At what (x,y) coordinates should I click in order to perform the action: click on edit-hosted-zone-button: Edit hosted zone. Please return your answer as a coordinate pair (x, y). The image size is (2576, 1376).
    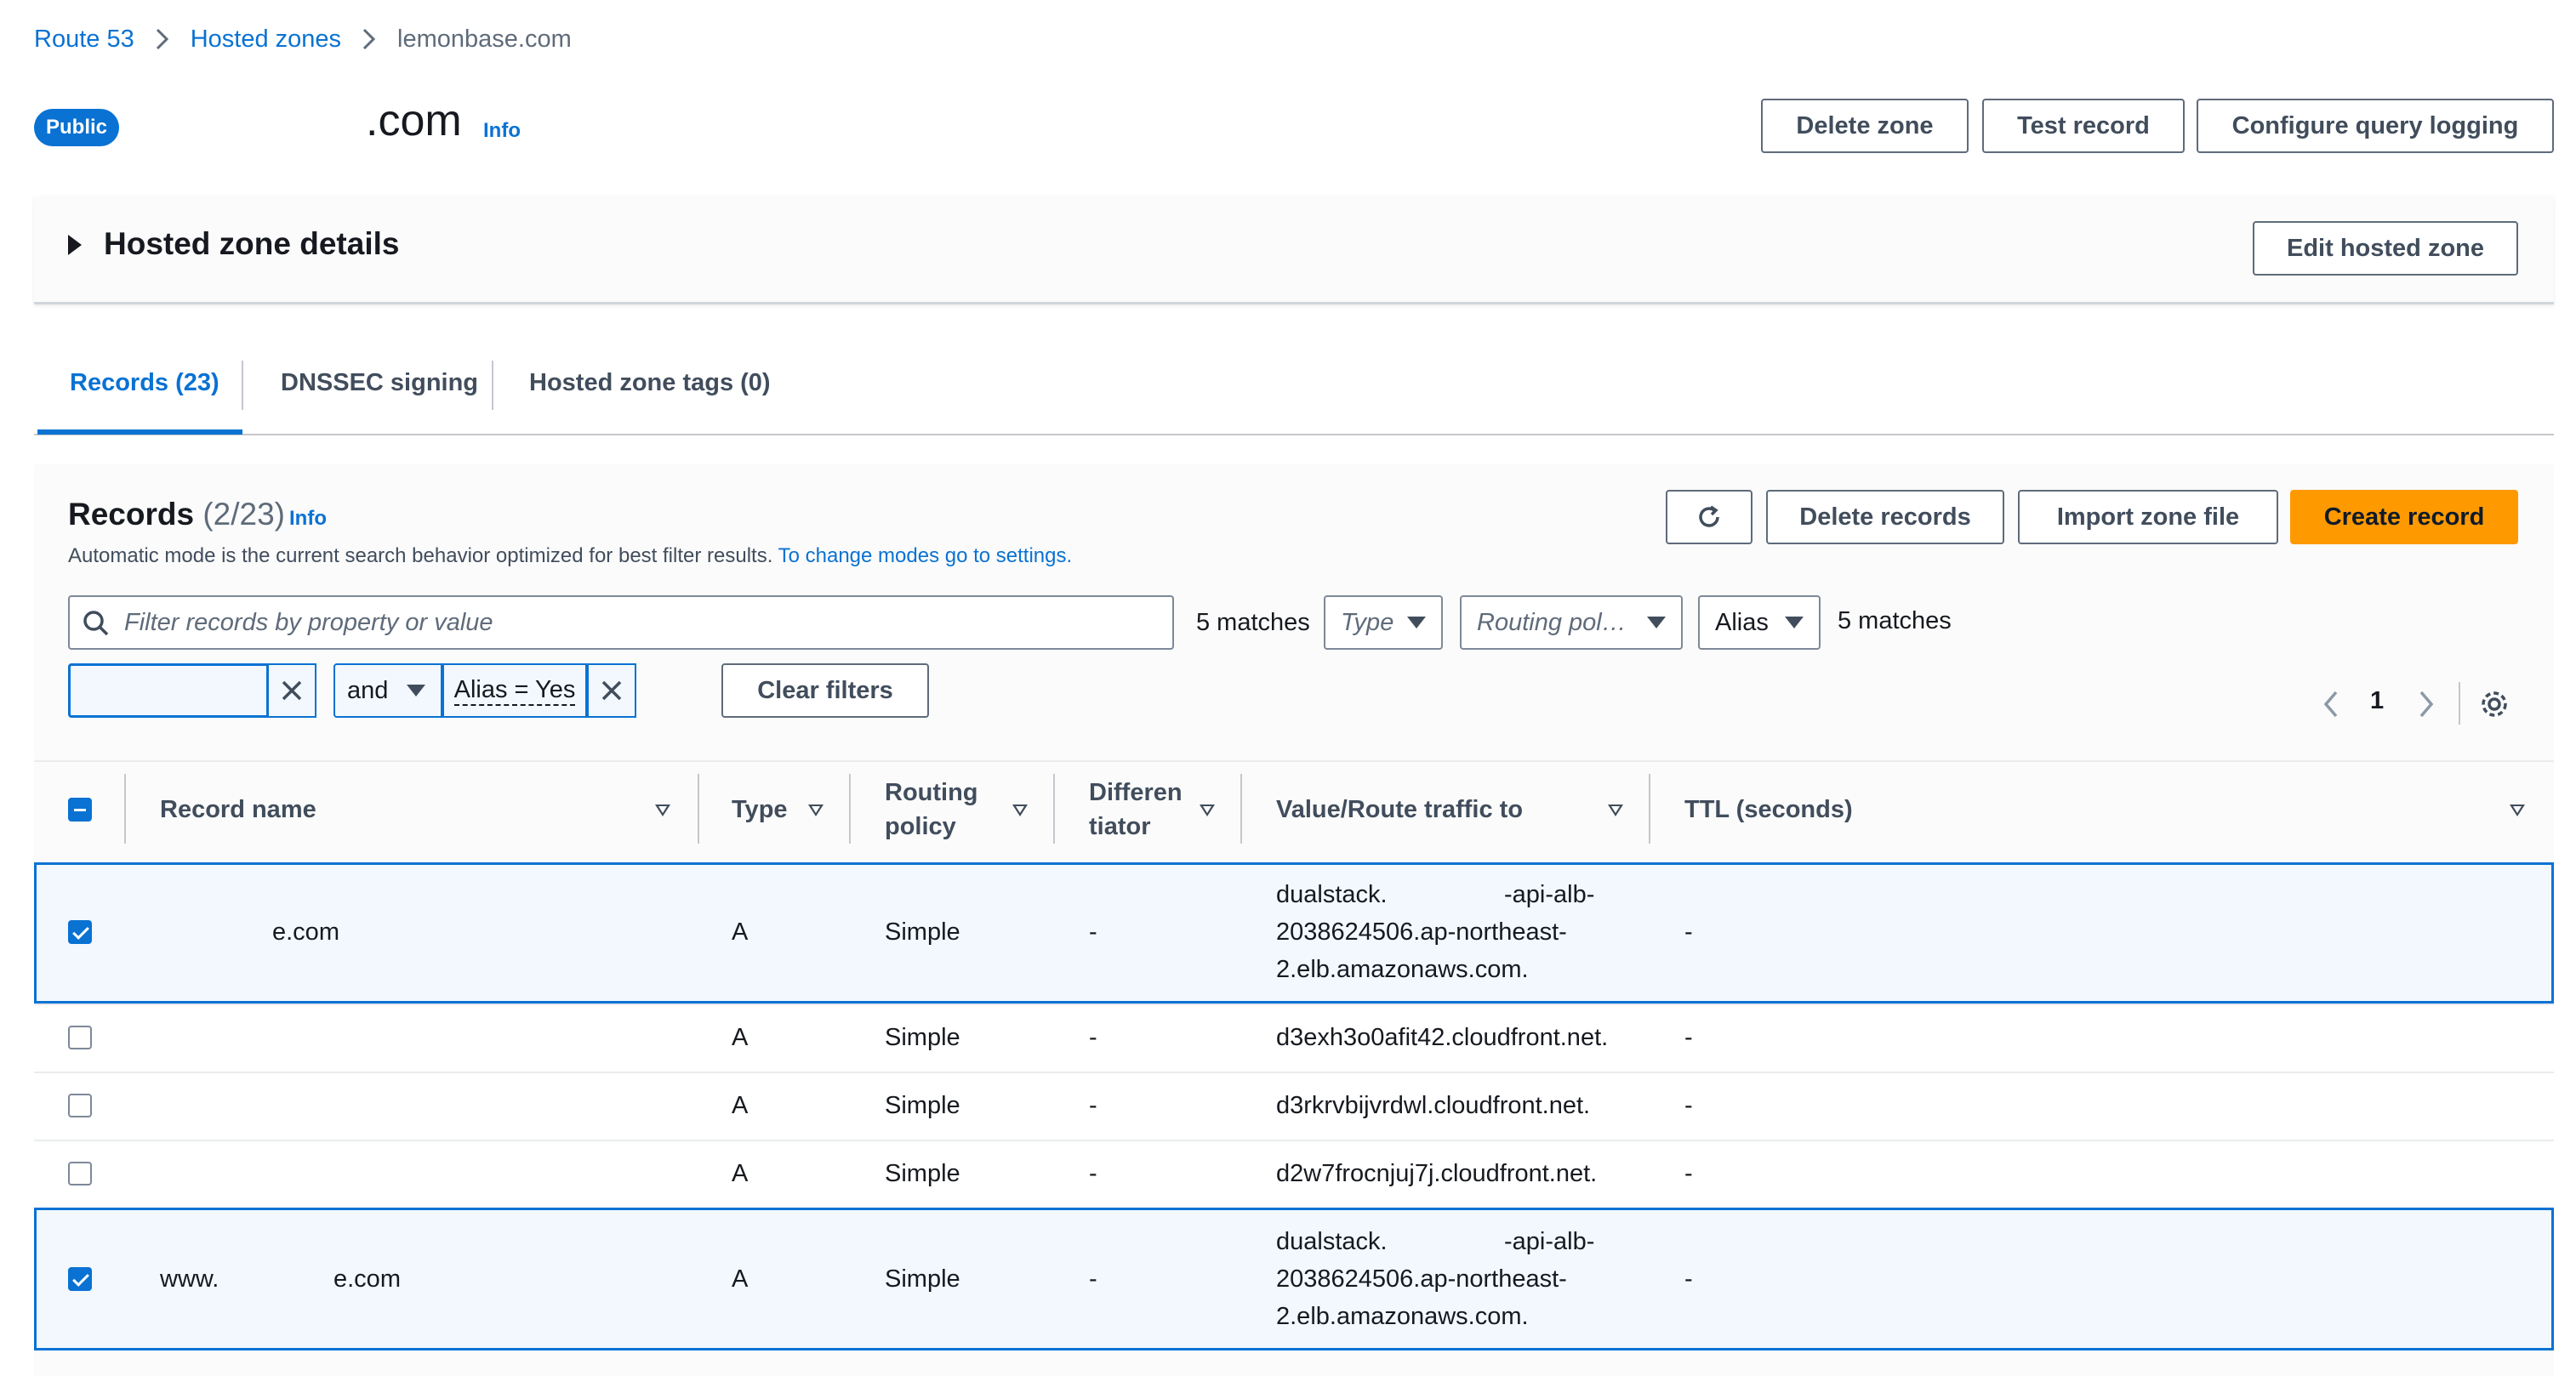
    Looking at the image, I should click on (2385, 248).